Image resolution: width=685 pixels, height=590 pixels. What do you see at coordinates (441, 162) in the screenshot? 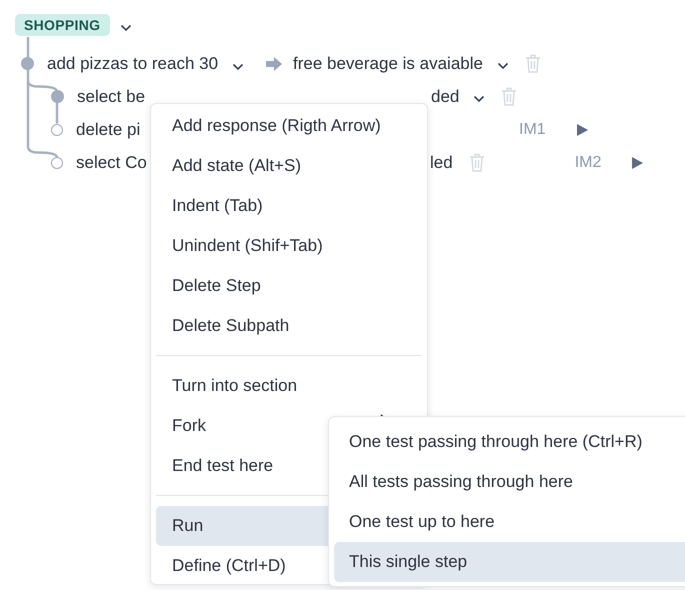
I see `step-response: led` at bounding box center [441, 162].